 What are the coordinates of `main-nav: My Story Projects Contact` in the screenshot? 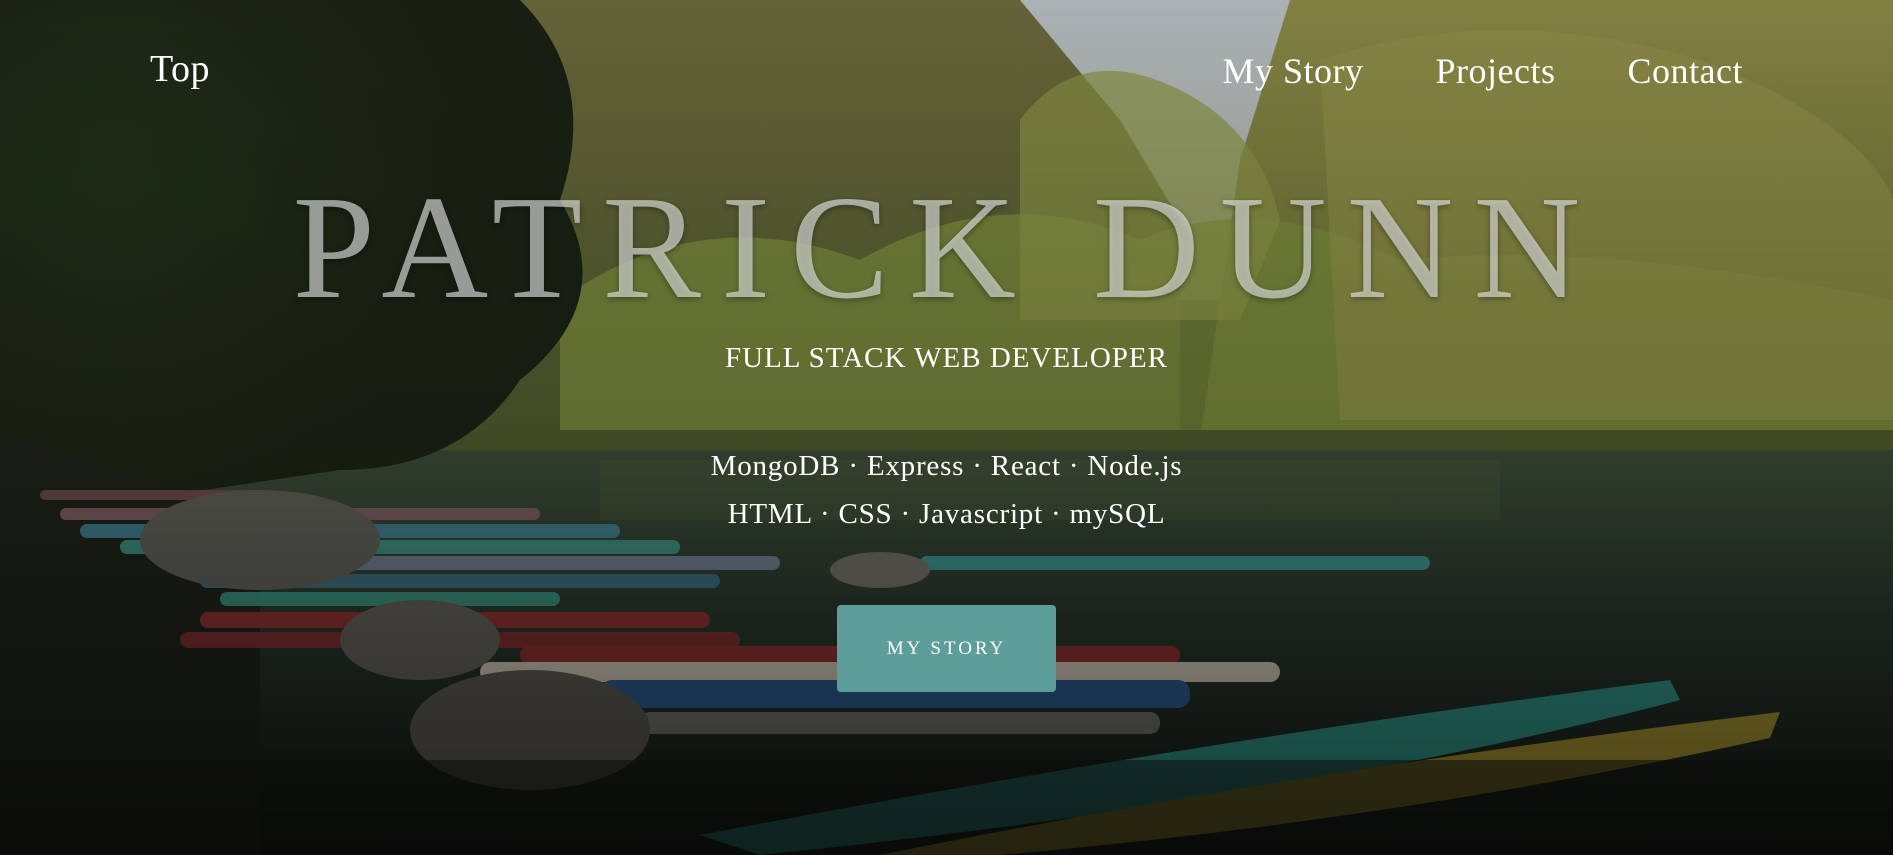 It's located at (1483, 71).